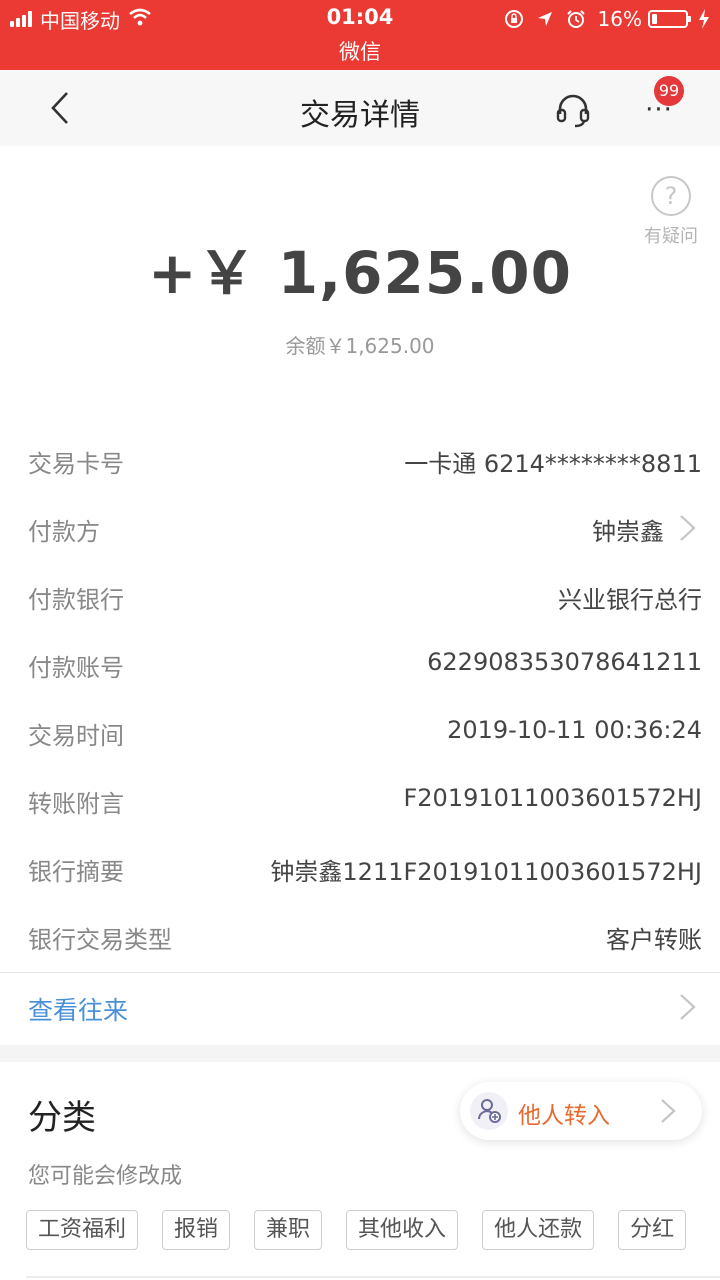 This screenshot has width=720, height=1280. Describe the element at coordinates (619, 19) in the screenshot. I see `battery-percent: 16%` at that location.